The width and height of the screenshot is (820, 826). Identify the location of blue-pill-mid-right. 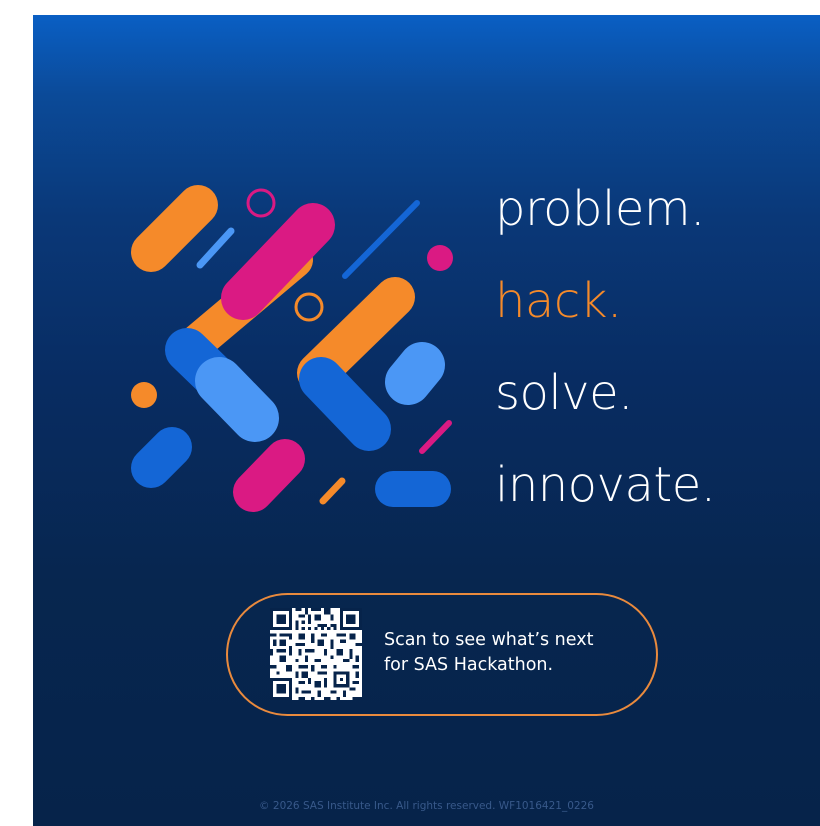
(345, 404).